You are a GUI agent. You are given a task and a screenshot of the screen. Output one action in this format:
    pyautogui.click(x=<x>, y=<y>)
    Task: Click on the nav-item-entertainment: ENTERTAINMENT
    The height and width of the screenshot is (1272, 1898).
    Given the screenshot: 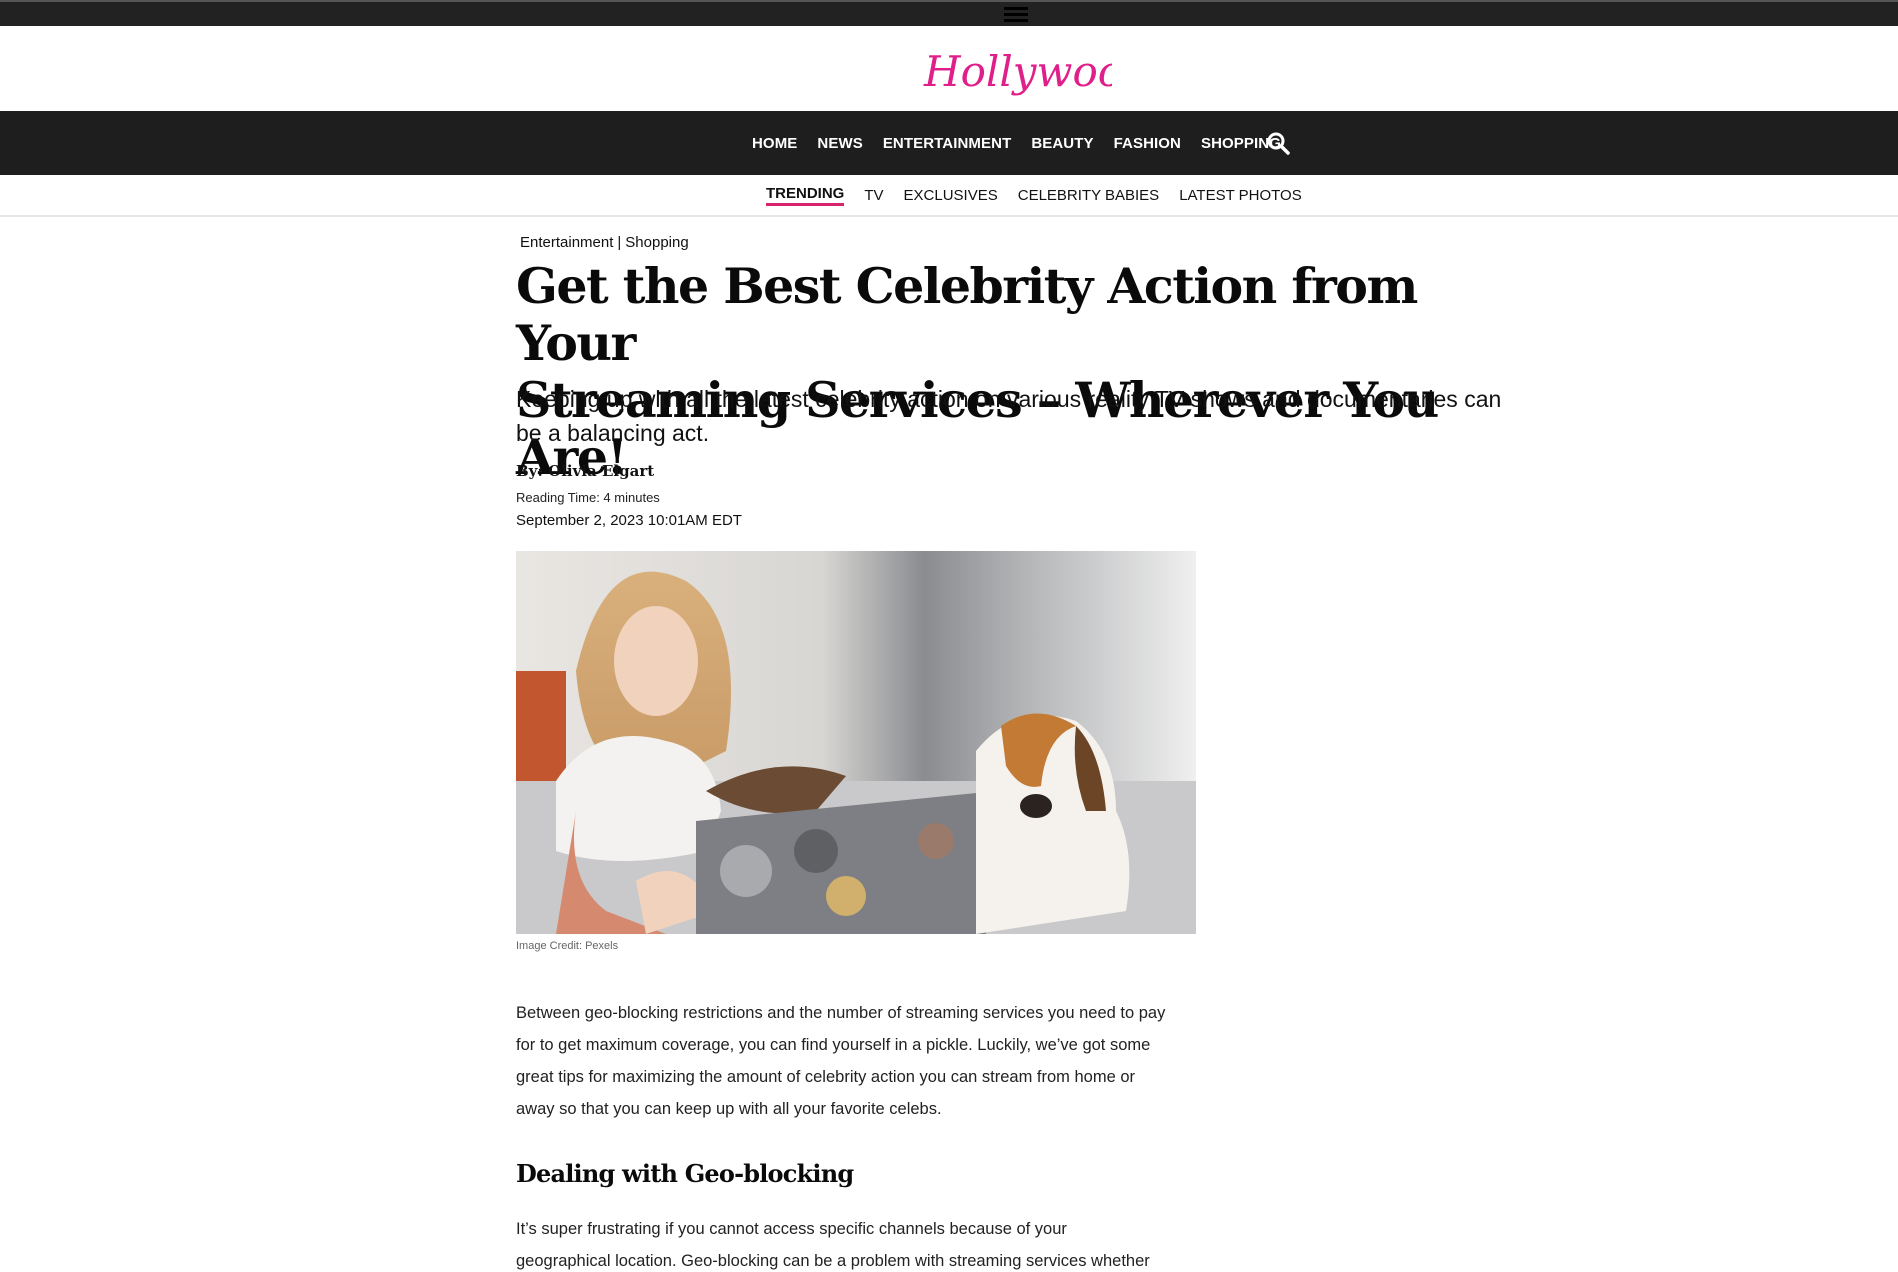 What is the action you would take?
    pyautogui.click(x=947, y=143)
    